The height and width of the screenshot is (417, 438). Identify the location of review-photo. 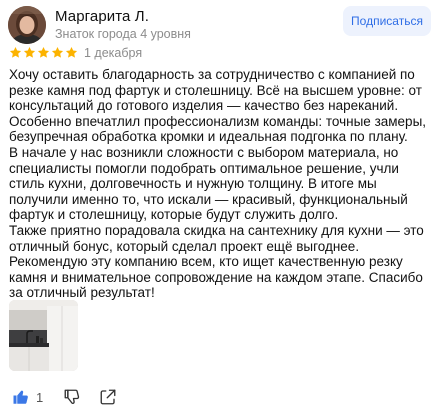
(43, 335).